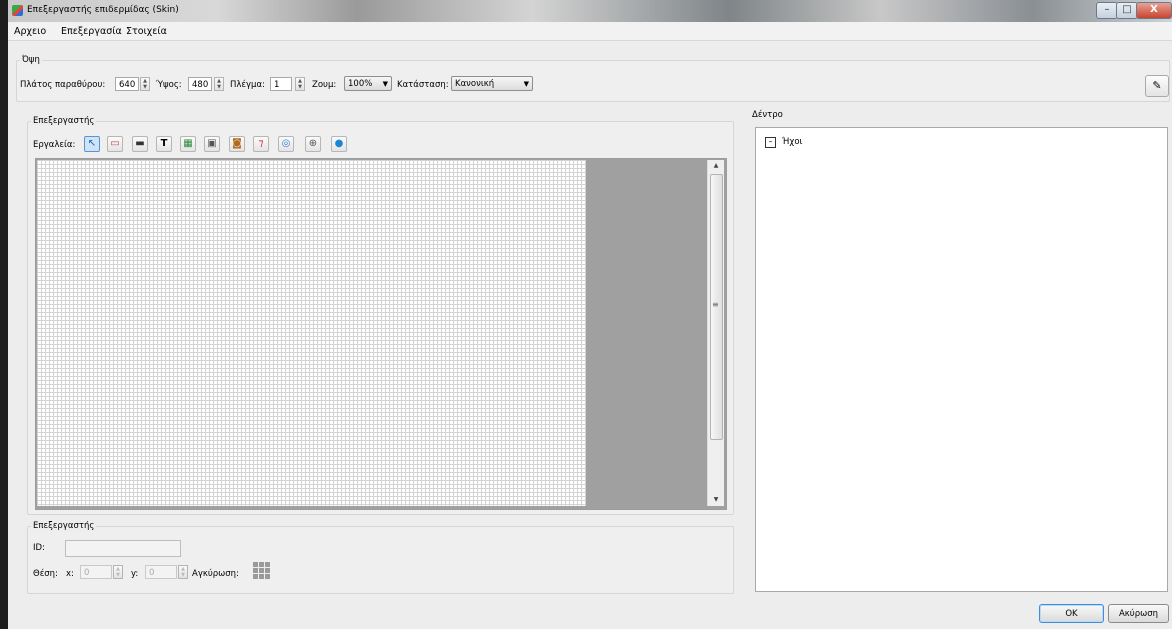 The width and height of the screenshot is (1172, 629). I want to click on image-tool-button: ▦, so click(188, 144).